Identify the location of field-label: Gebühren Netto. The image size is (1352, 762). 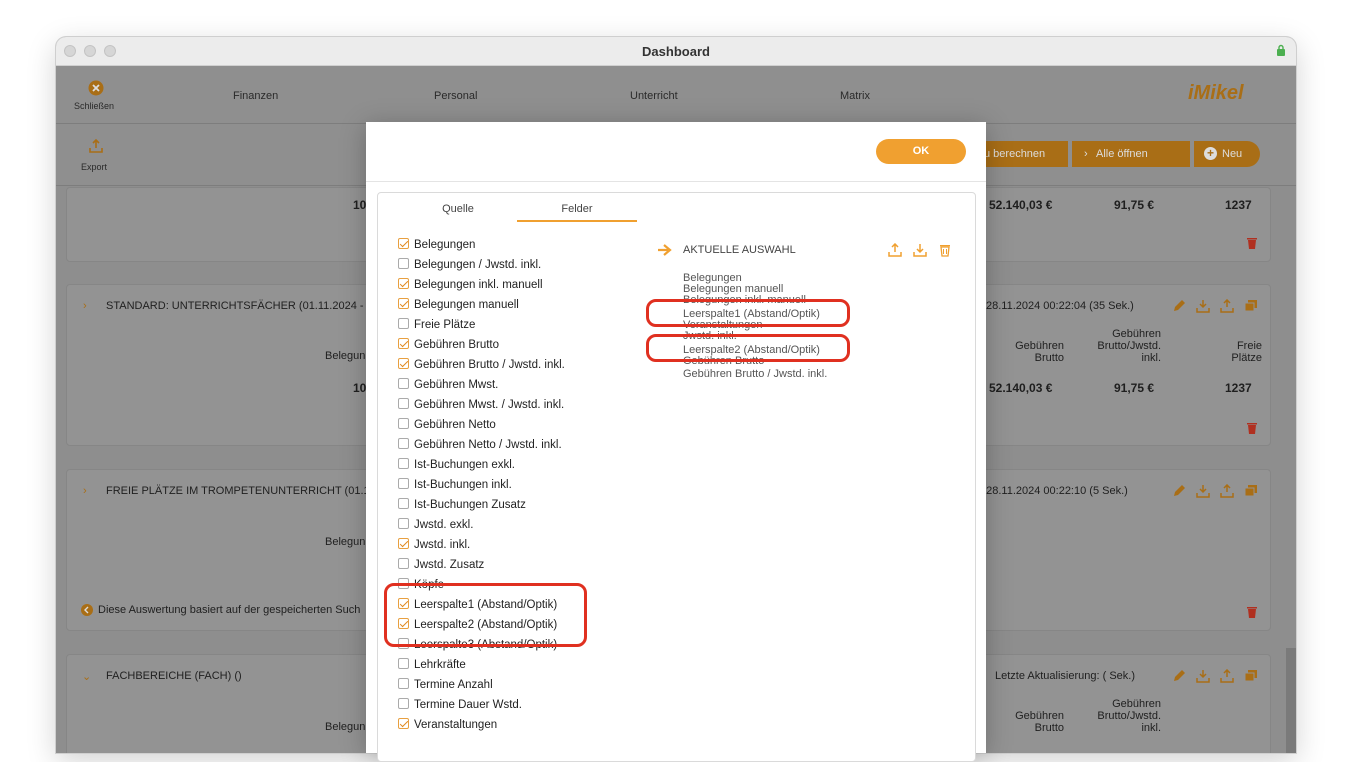
(455, 425).